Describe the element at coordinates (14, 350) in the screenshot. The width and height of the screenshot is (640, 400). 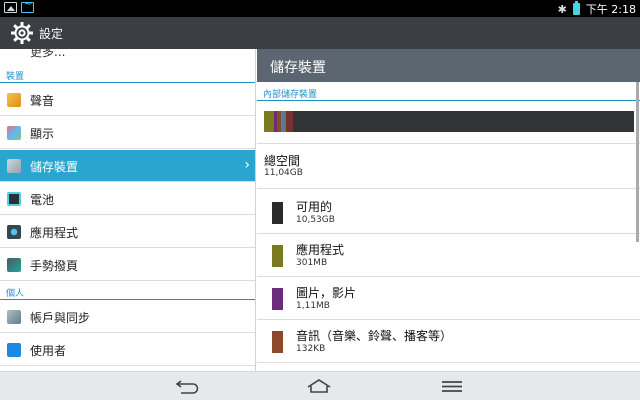
I see `user-icon` at that location.